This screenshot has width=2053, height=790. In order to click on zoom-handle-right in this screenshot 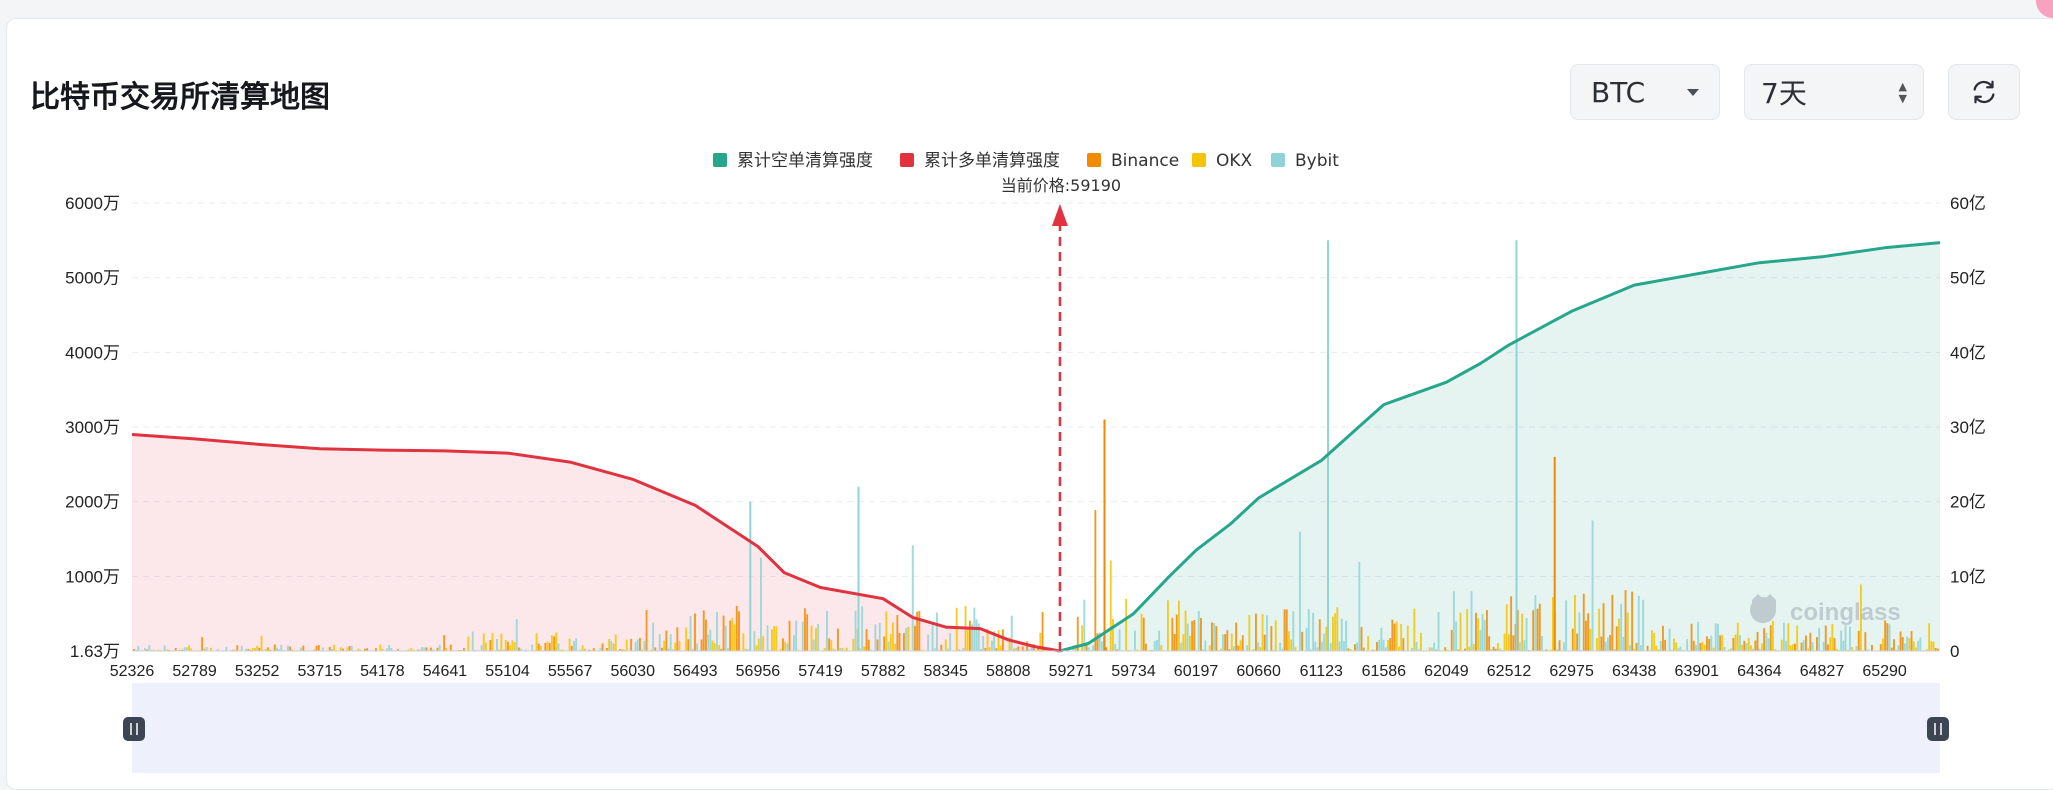, I will do `click(1938, 729)`.